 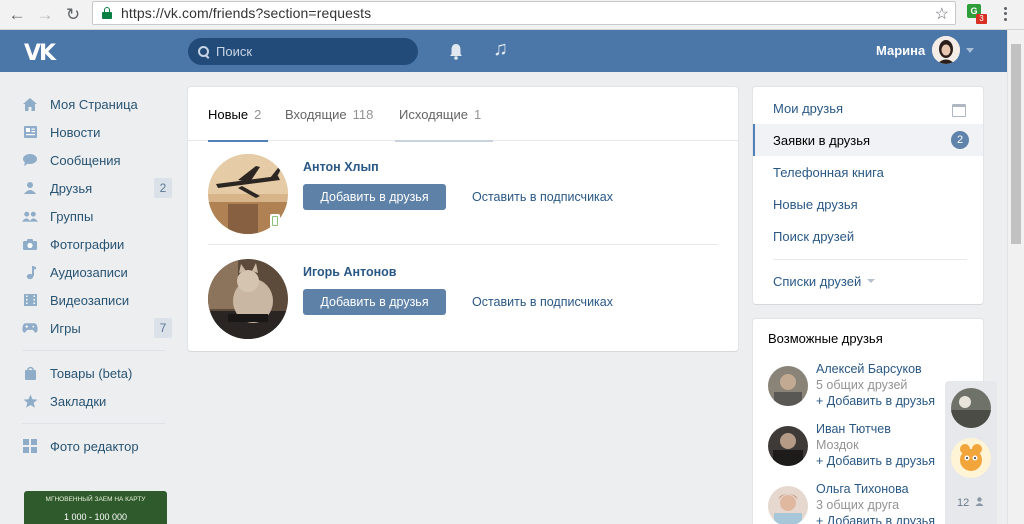 I want to click on vk-logo: VK, so click(x=40, y=53).